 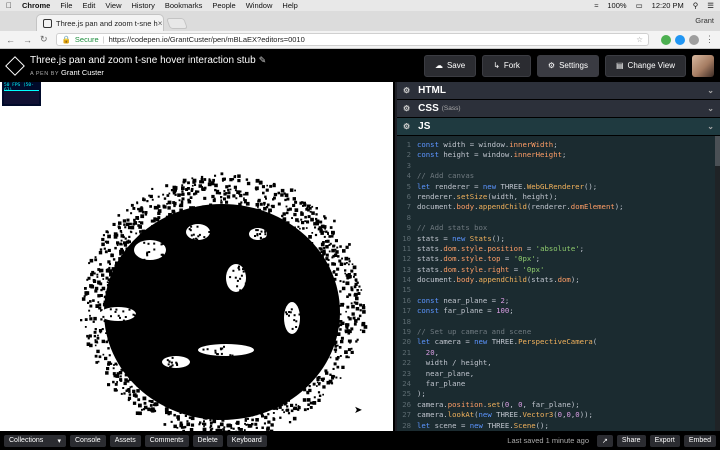 What do you see at coordinates (699, 440) in the screenshot?
I see `embed-button: Embed` at bounding box center [699, 440].